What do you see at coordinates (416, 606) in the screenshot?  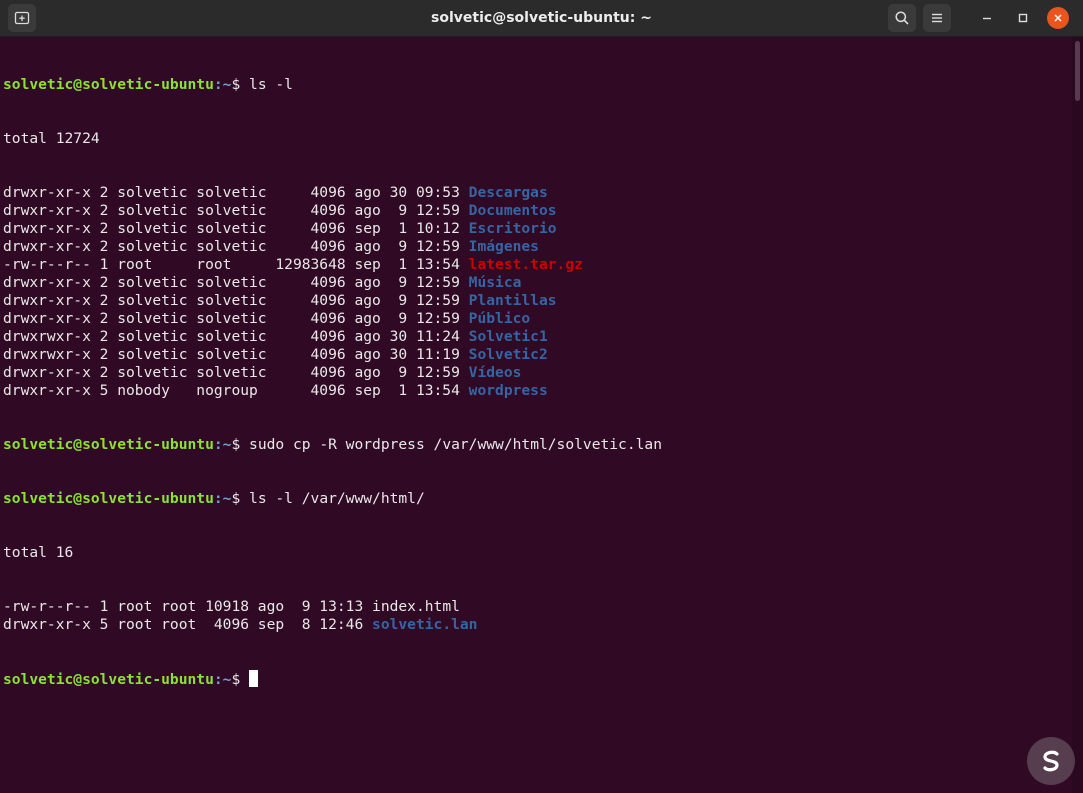 I see `file-name: index.html` at bounding box center [416, 606].